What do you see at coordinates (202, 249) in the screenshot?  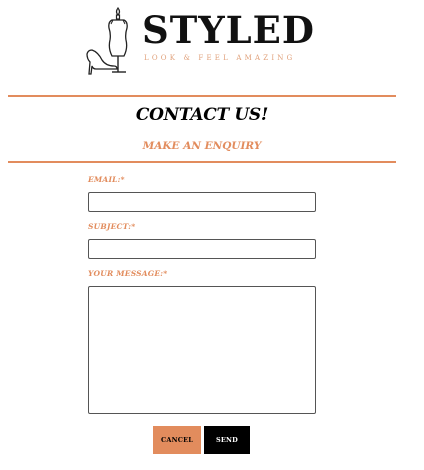 I see `subject-field` at bounding box center [202, 249].